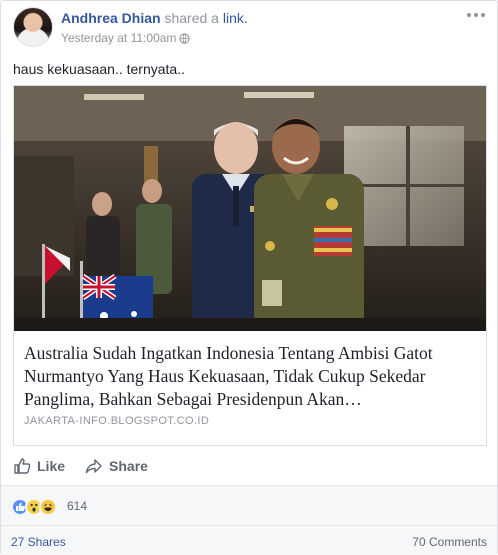 This screenshot has width=498, height=555. Describe the element at coordinates (22, 466) in the screenshot. I see `thumbs-up-icon` at that location.